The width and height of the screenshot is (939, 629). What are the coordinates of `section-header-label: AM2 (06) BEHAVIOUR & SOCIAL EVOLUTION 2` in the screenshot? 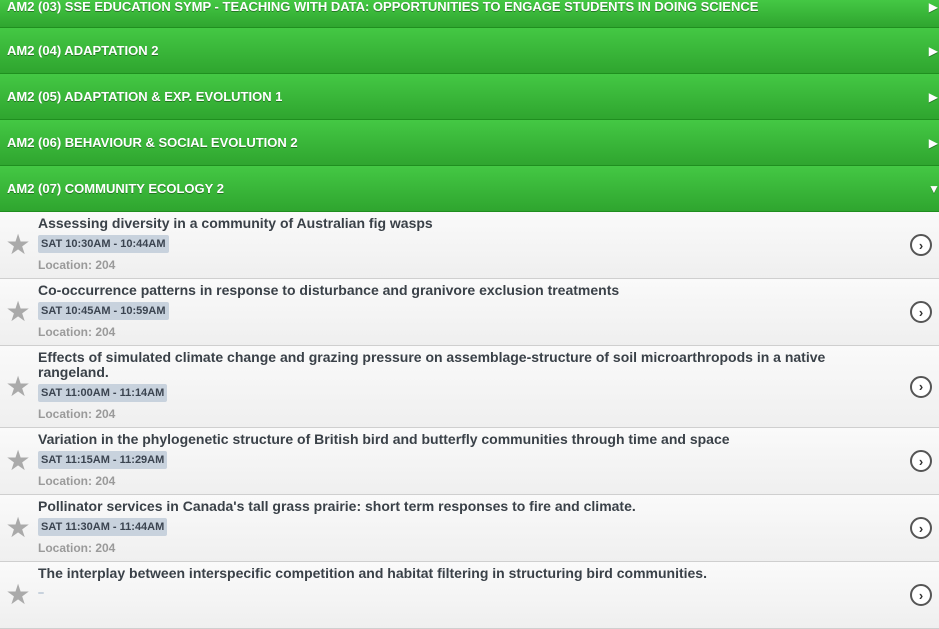 It's located at (152, 142).